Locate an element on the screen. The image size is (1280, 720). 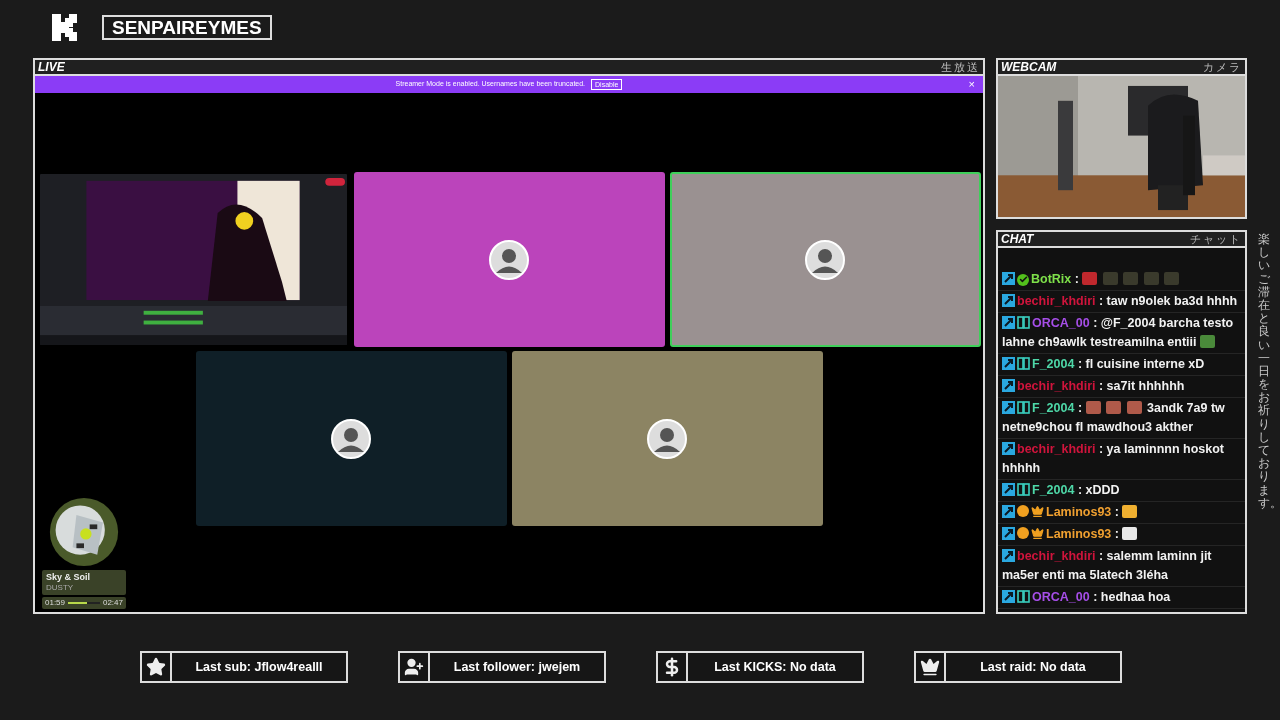
track-title: Sky & Soil is located at coordinates (68, 577).